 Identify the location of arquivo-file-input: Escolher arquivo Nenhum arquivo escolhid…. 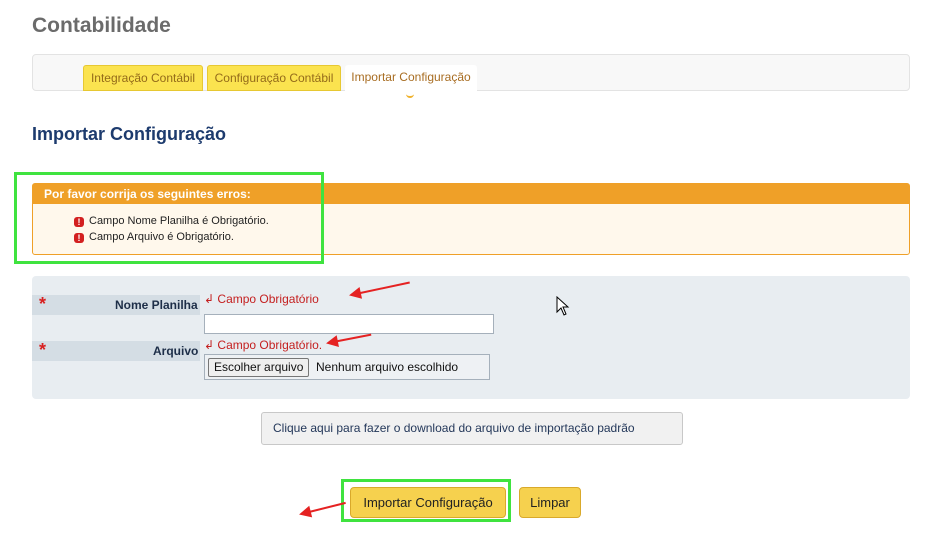
(347, 367).